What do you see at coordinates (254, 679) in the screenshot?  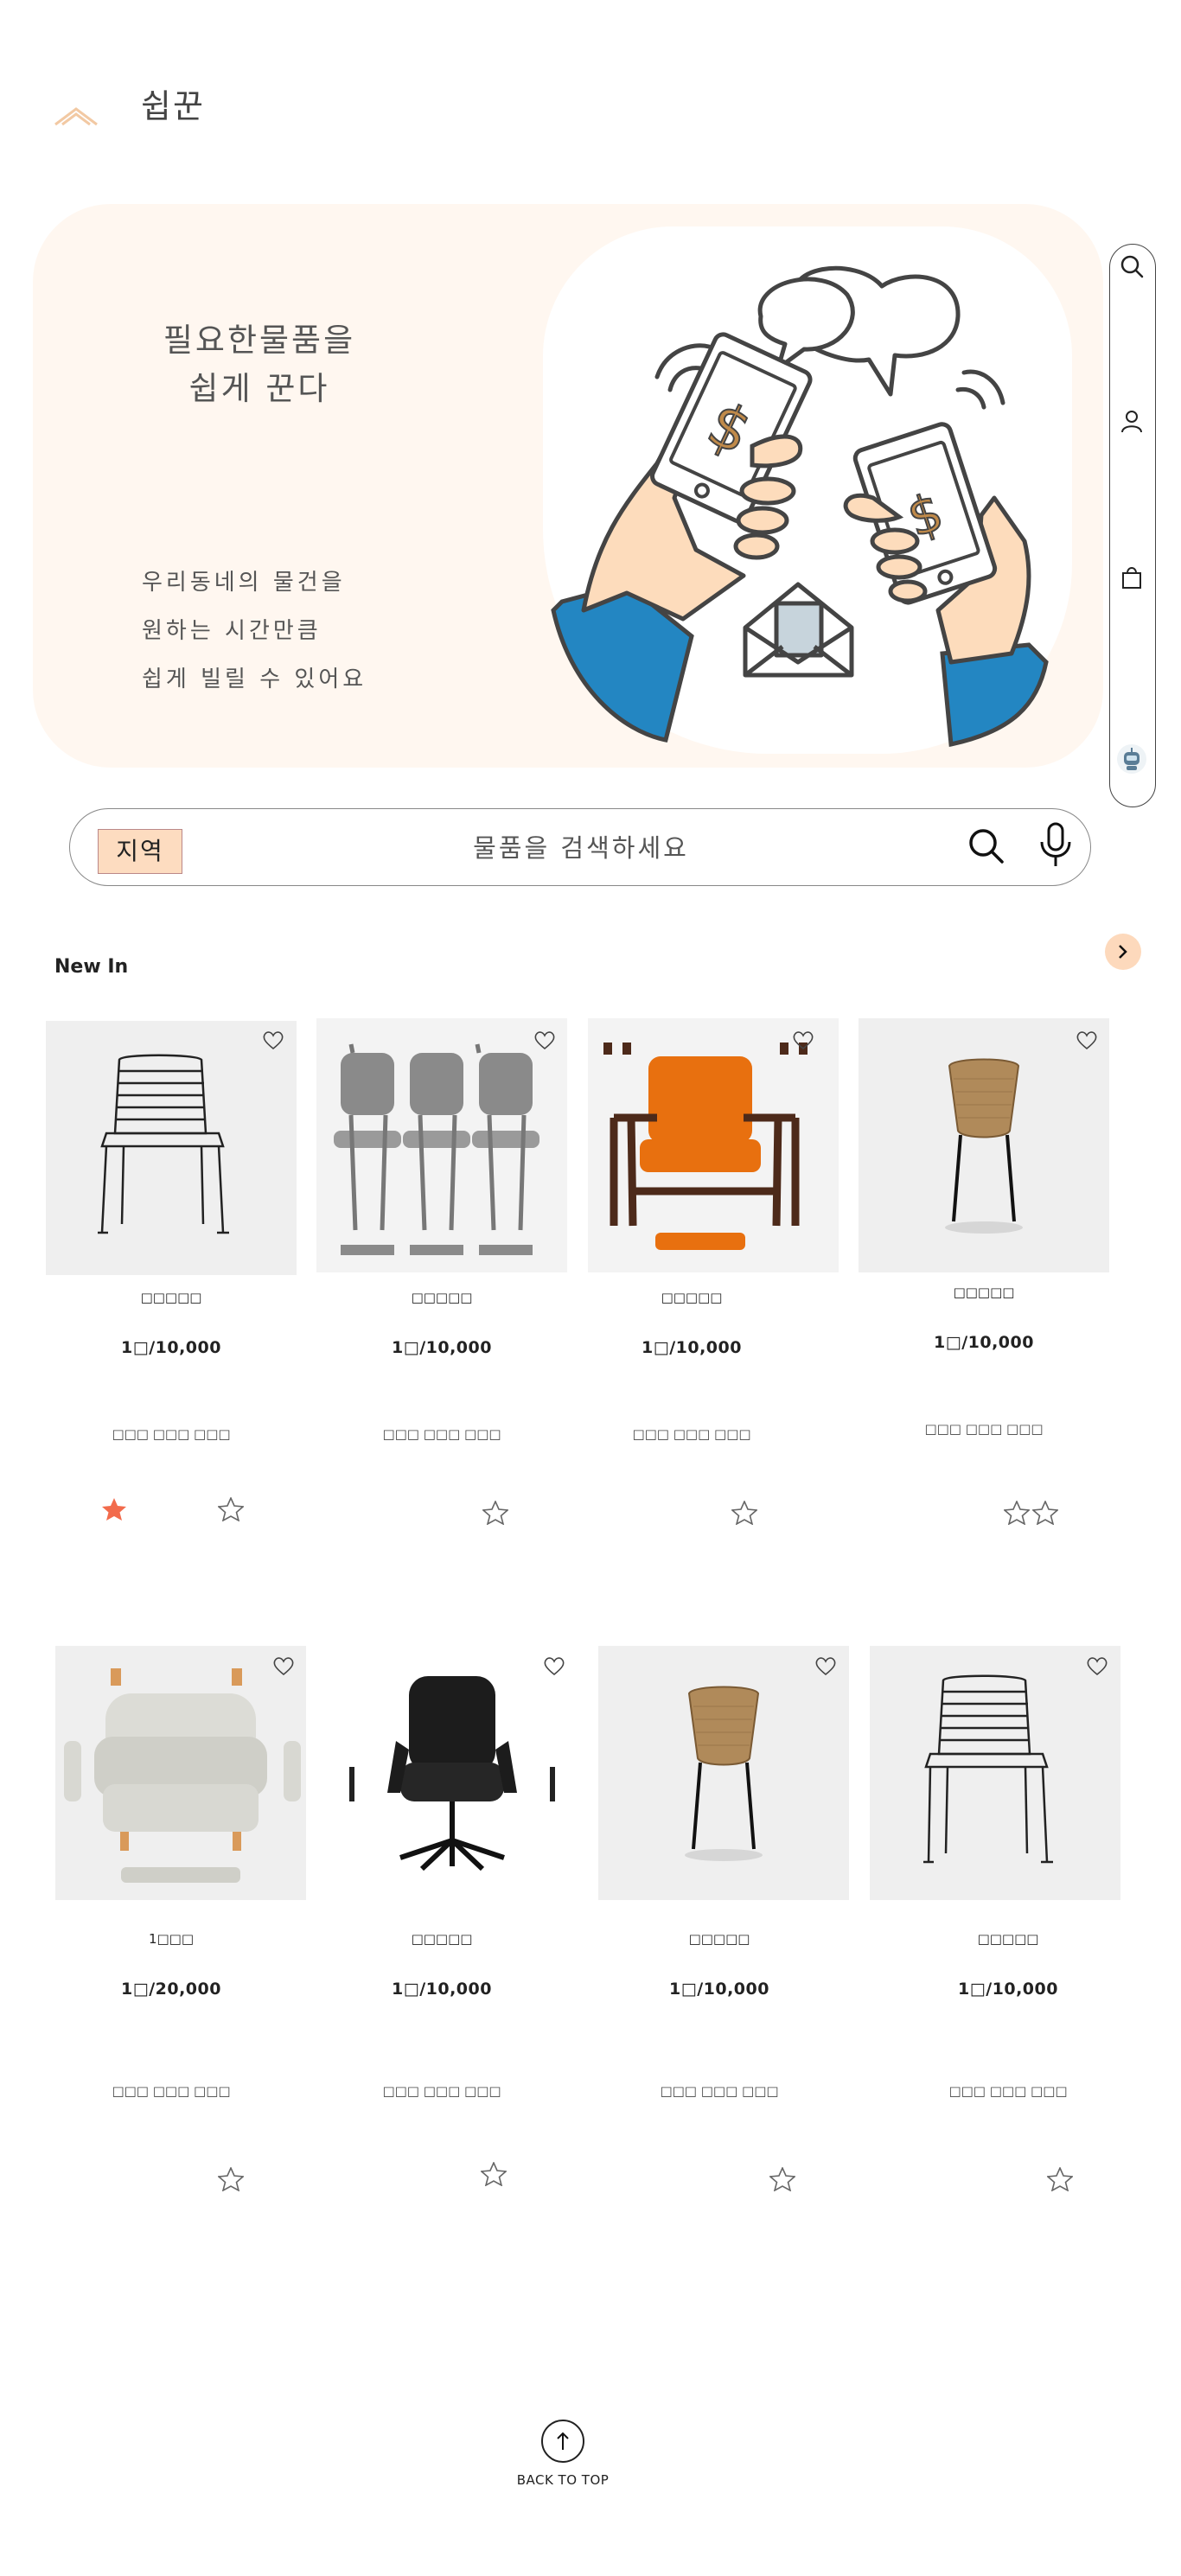 I see `hero-subtitle-line3: 쉽게 빌릴 수 있어요` at bounding box center [254, 679].